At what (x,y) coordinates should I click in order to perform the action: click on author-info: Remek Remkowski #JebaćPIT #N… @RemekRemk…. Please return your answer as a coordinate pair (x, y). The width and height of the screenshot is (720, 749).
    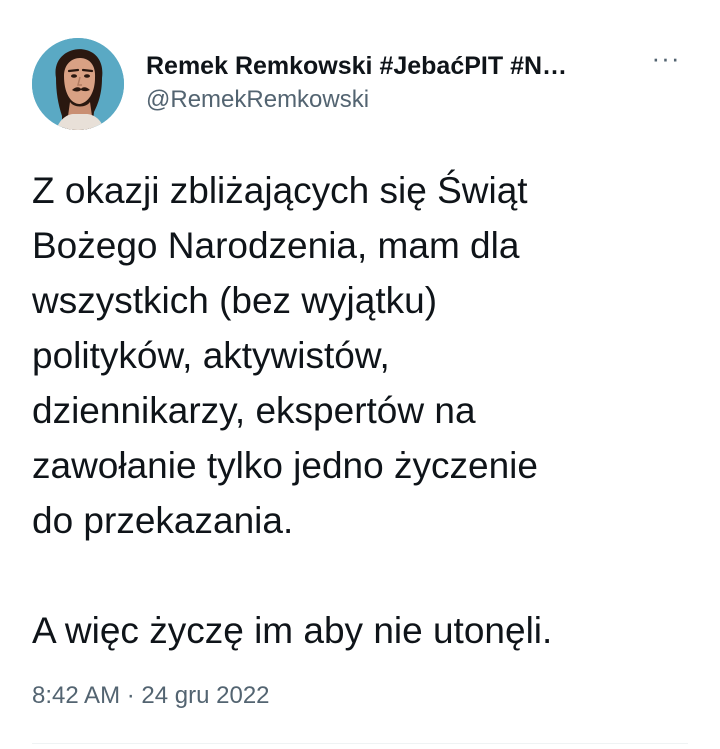
    Looking at the image, I should click on (386, 83).